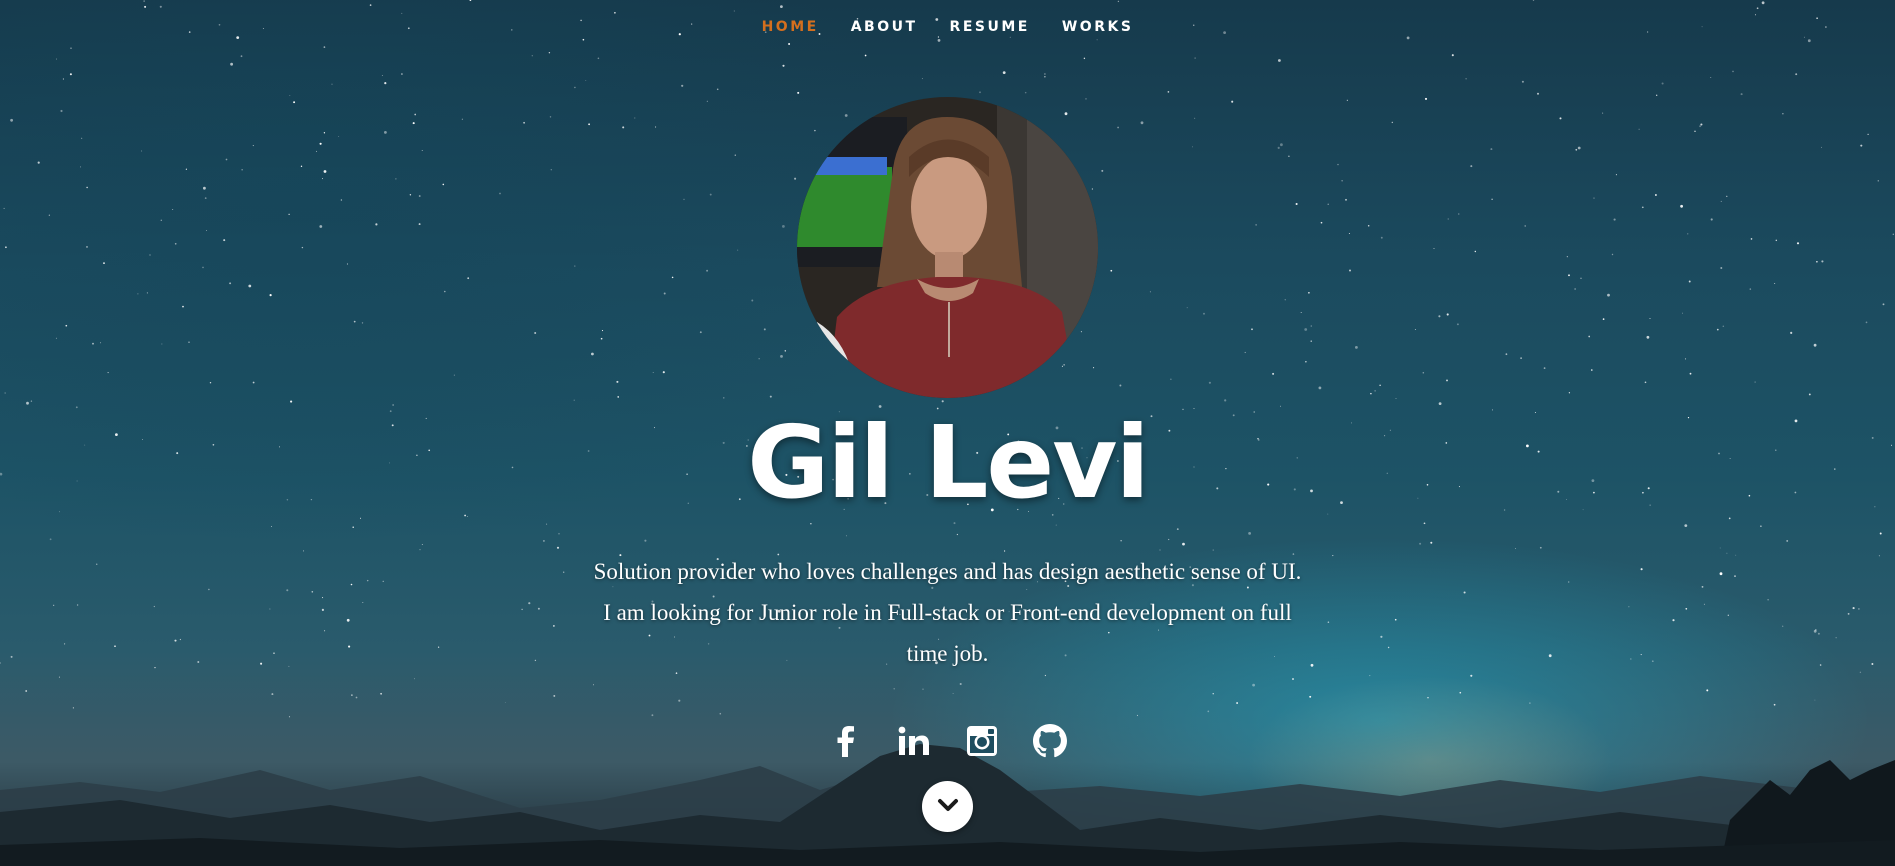  I want to click on nav-works: WORKS, so click(1098, 27).